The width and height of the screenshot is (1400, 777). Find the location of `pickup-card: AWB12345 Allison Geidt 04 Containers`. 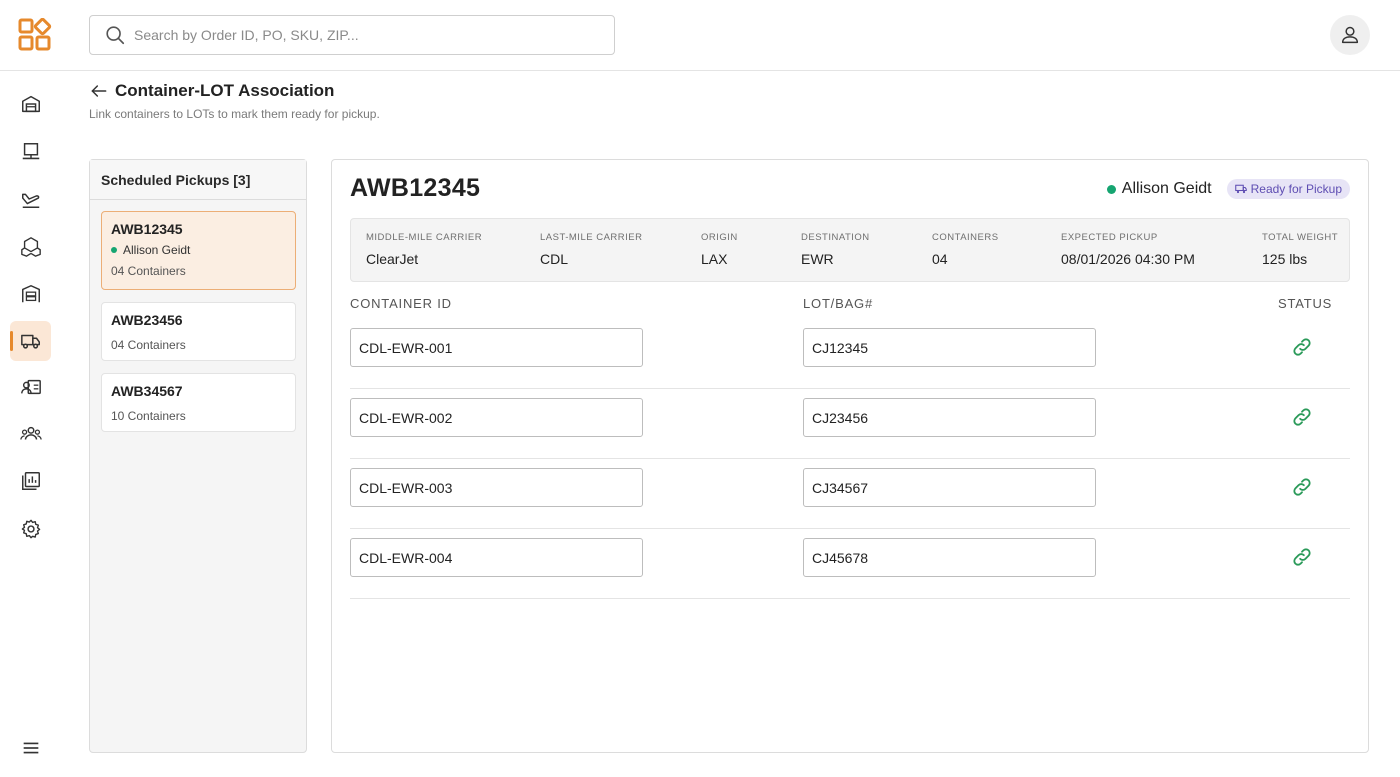

pickup-card: AWB12345 Allison Geidt 04 Containers is located at coordinates (198, 250).